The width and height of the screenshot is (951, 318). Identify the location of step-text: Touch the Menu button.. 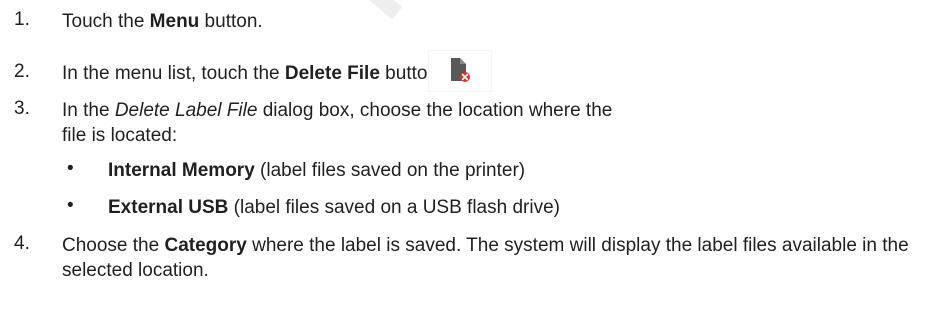
(504, 21).